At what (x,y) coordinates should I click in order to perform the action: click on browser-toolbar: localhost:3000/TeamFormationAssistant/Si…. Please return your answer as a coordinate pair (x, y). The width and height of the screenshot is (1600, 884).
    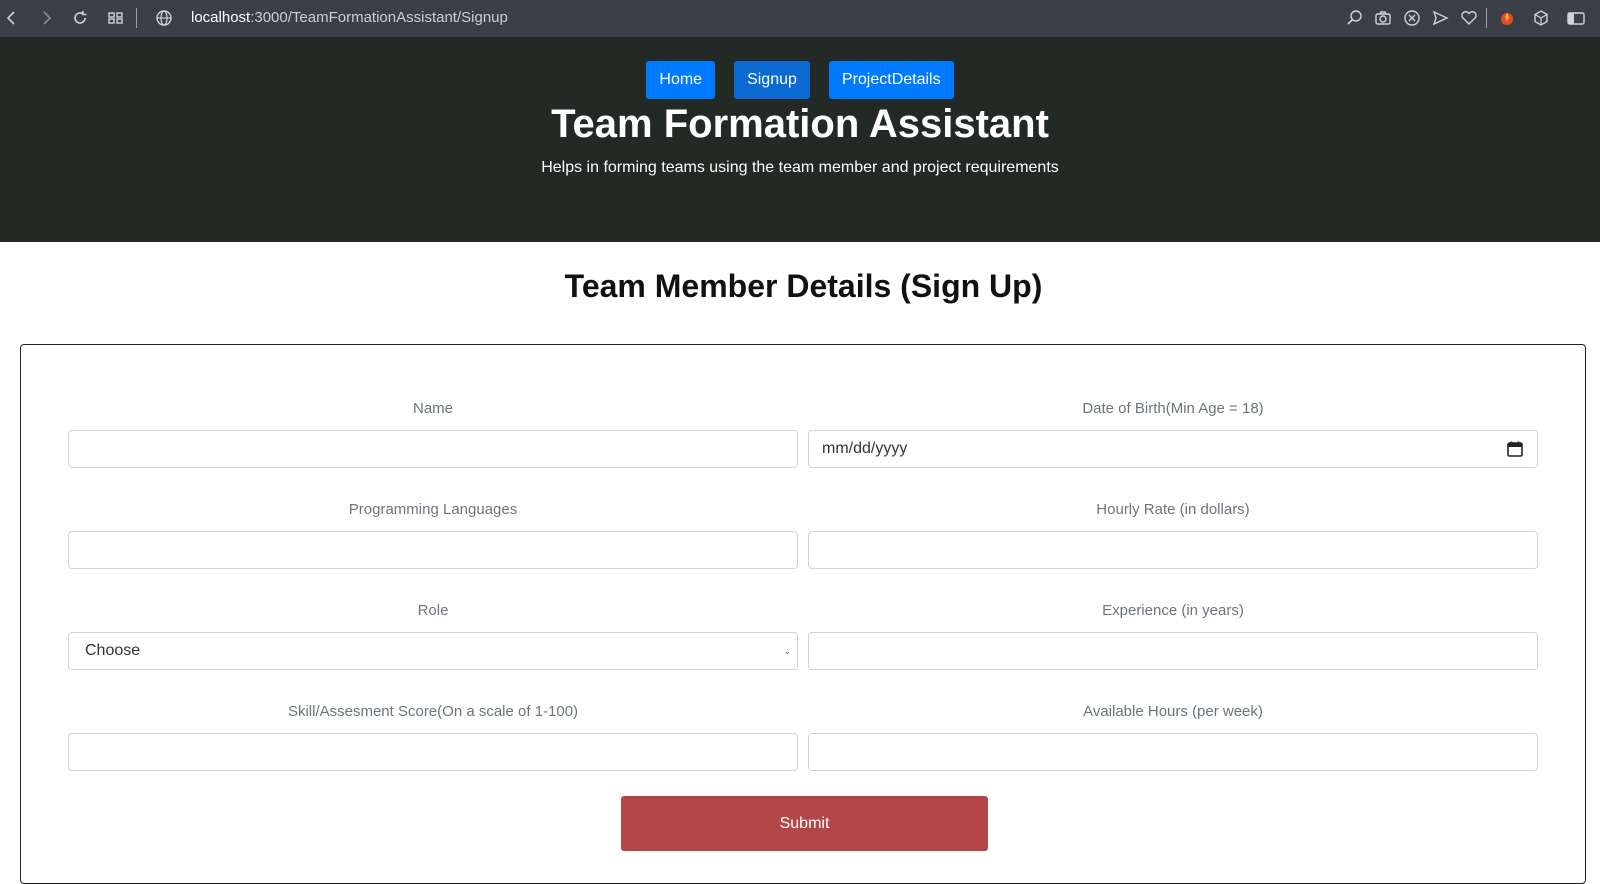
    Looking at the image, I should click on (800, 18).